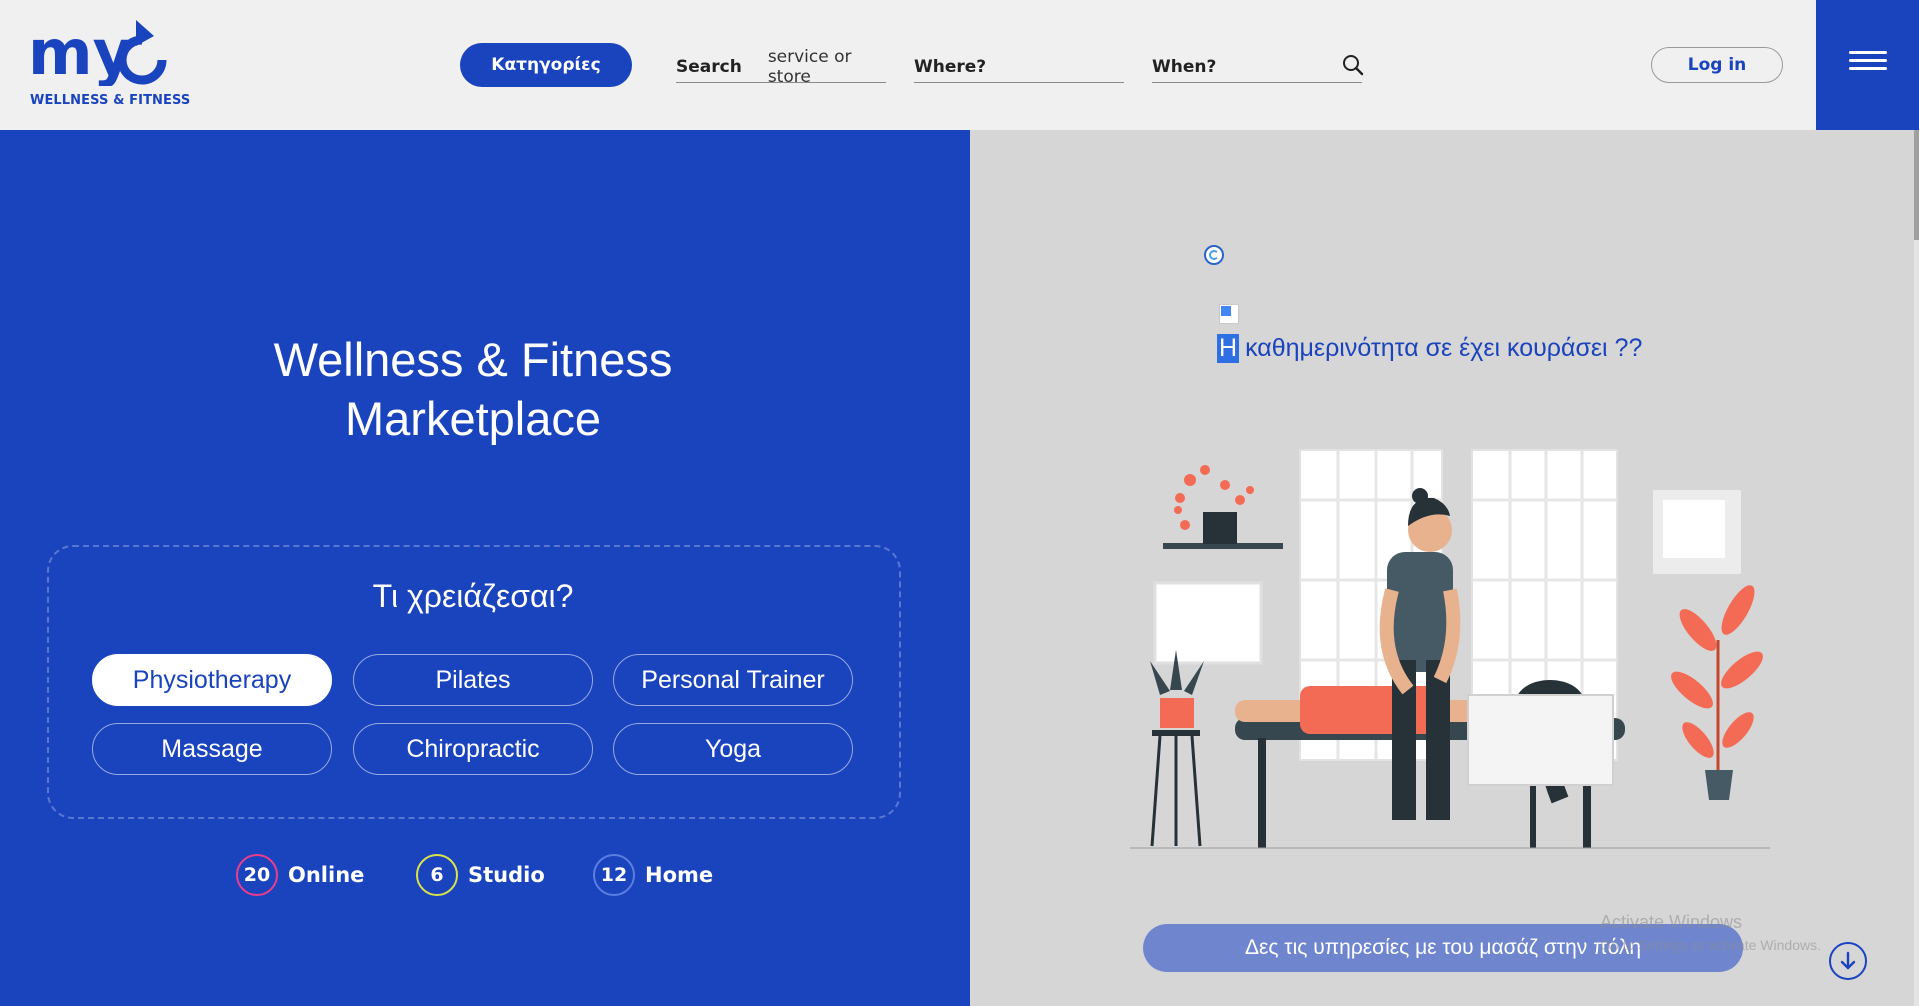  Describe the element at coordinates (1229, 314) in the screenshot. I see `google-translate-icon` at that location.